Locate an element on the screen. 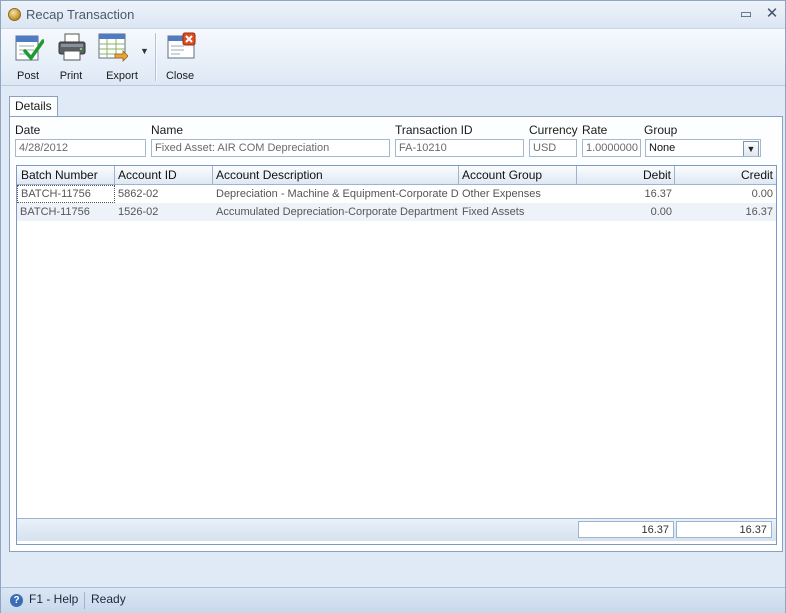 The width and height of the screenshot is (786, 613). post-checkmark-icon is located at coordinates (29, 48).